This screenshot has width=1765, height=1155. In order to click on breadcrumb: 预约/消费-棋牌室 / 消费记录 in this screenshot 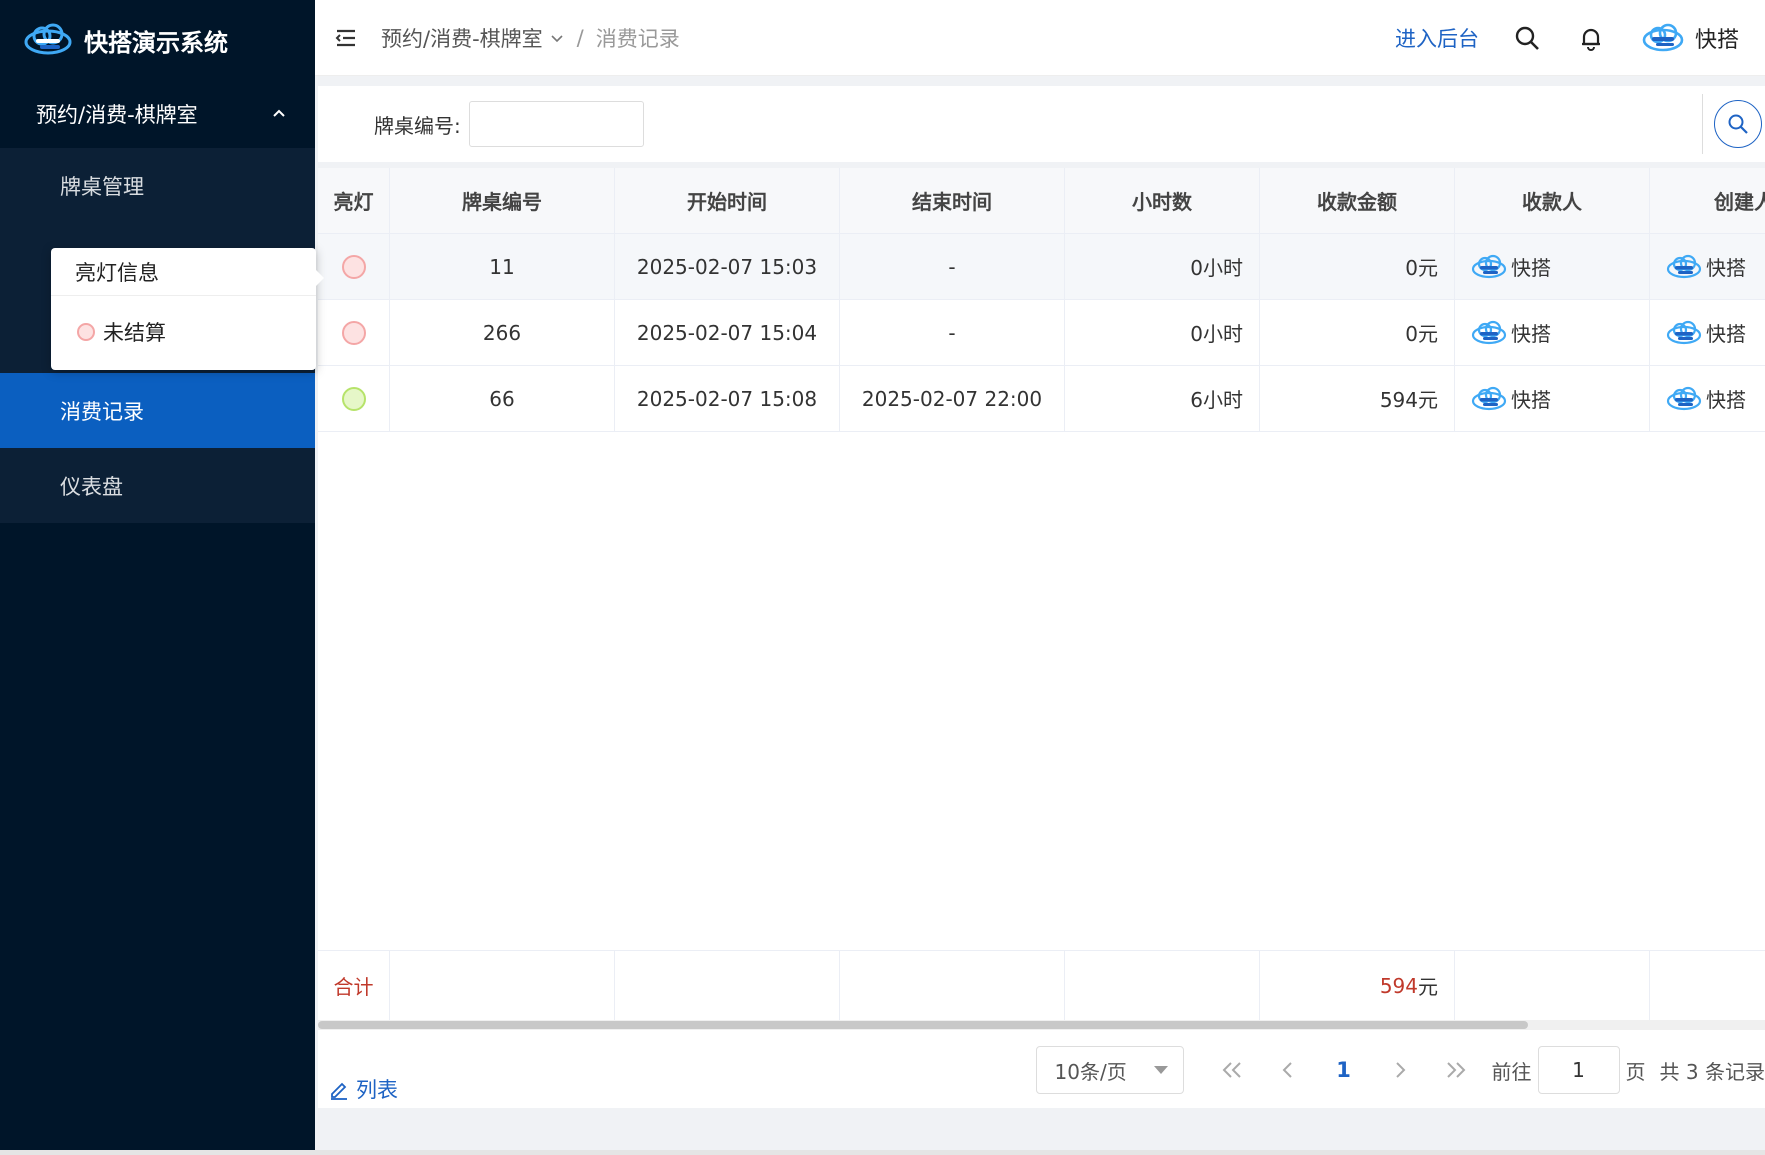, I will do `click(530, 38)`.